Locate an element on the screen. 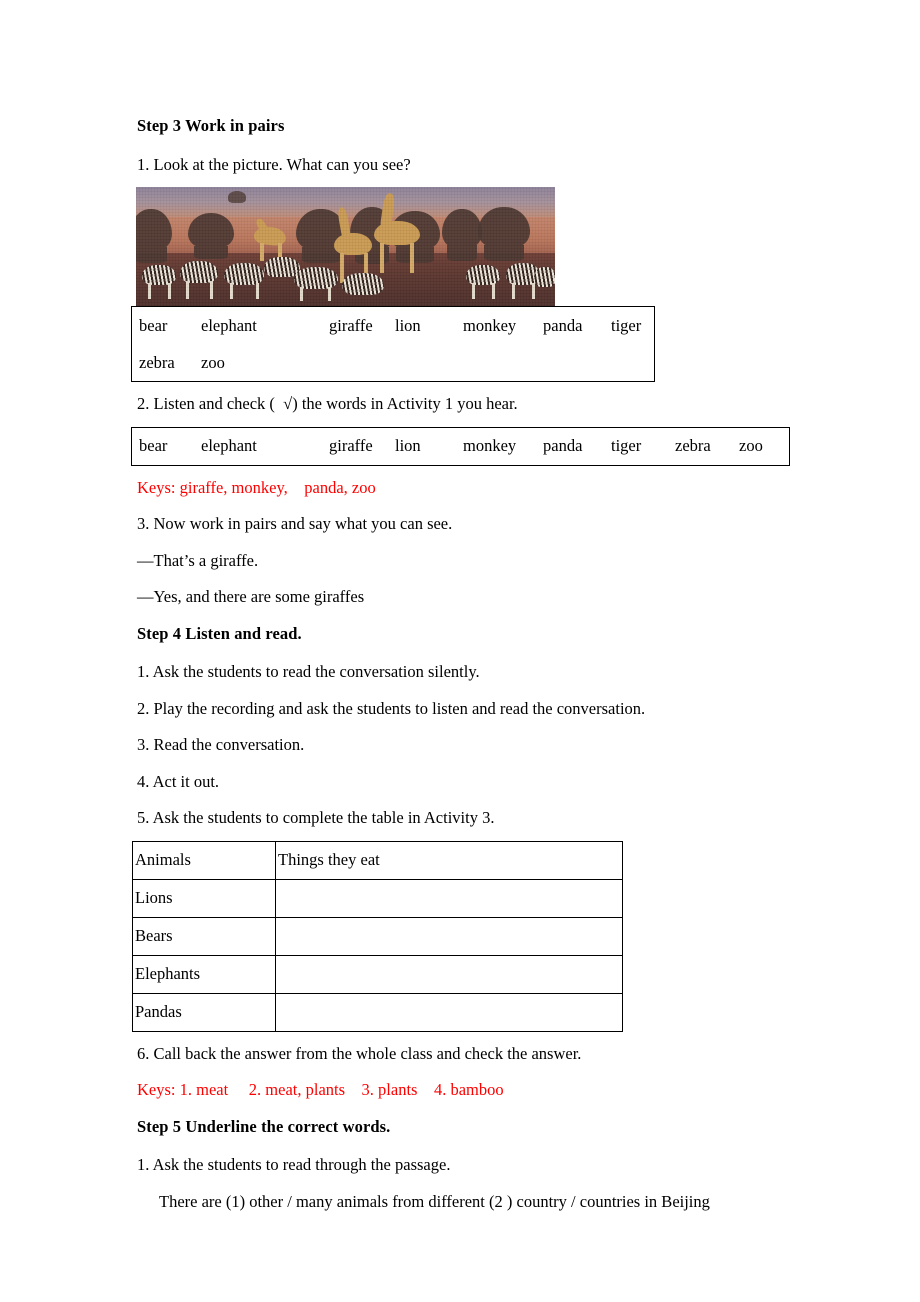 The height and width of the screenshot is (1302, 920). table-cell-animal: Elephants is located at coordinates (204, 974).